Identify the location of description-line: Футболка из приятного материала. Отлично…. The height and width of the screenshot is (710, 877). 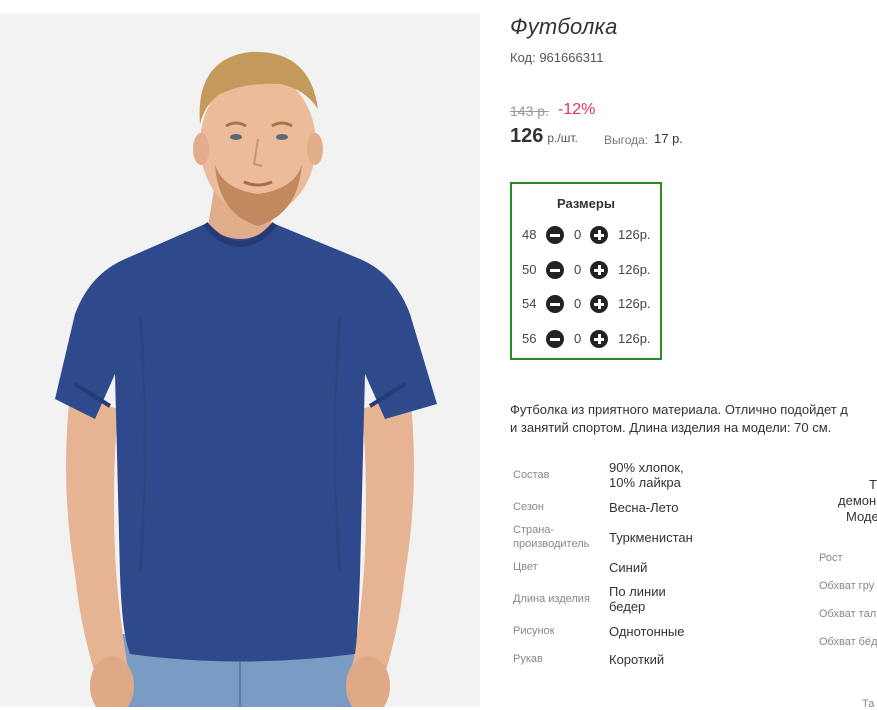
(679, 409).